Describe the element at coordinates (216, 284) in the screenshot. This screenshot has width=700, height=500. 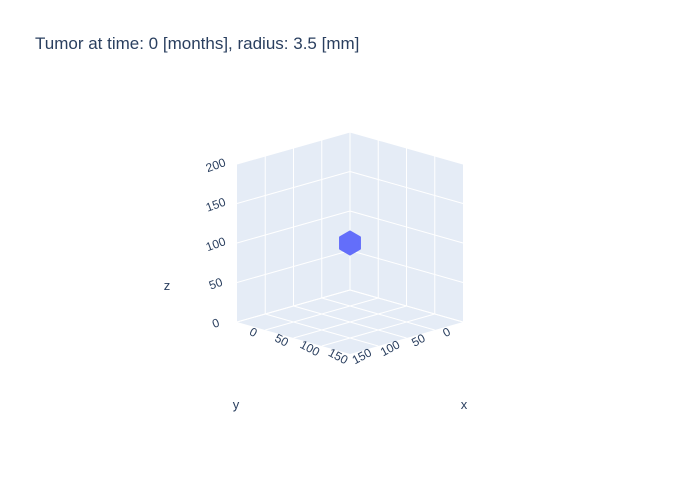
I see `z-tick-label: 50` at that location.